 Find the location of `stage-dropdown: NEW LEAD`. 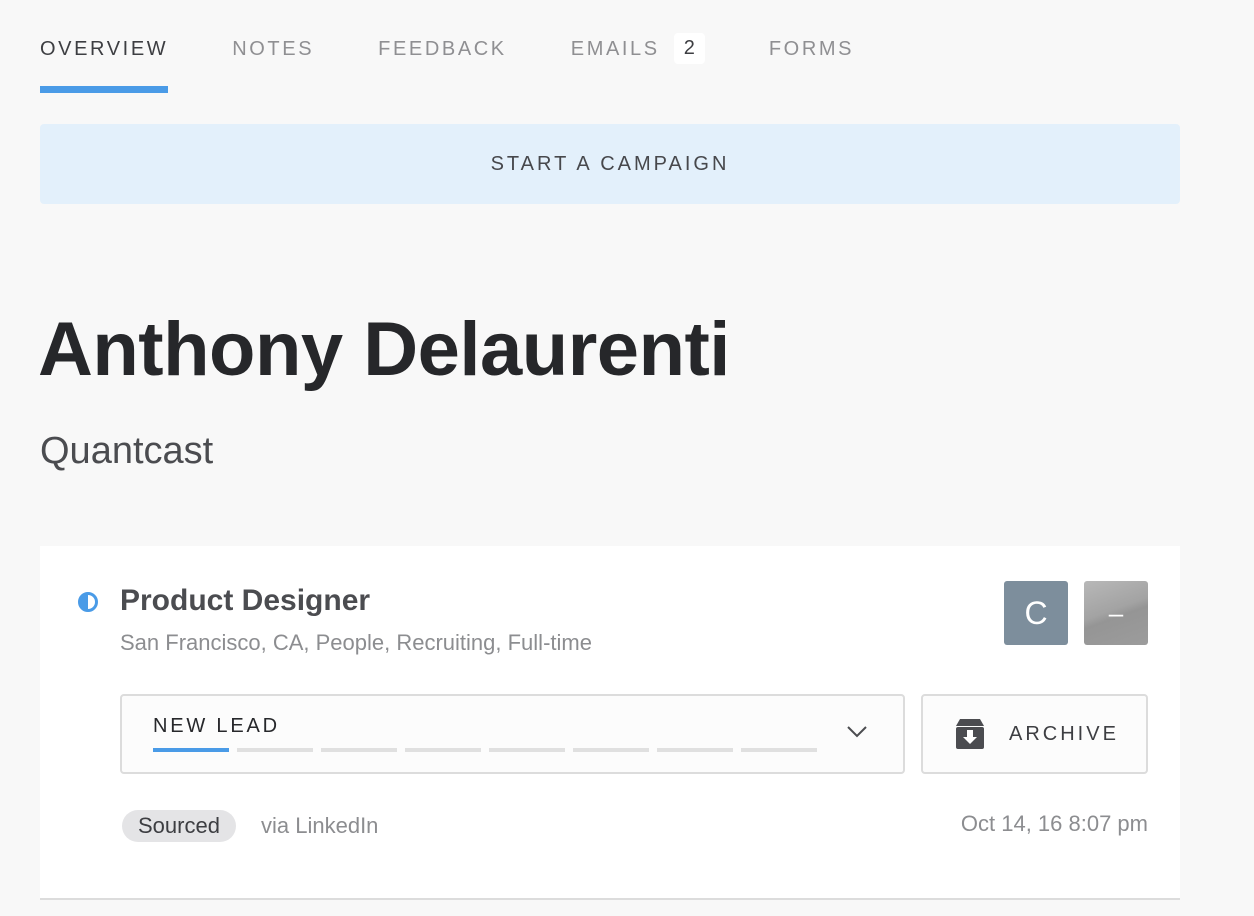

stage-dropdown: NEW LEAD is located at coordinates (512, 734).